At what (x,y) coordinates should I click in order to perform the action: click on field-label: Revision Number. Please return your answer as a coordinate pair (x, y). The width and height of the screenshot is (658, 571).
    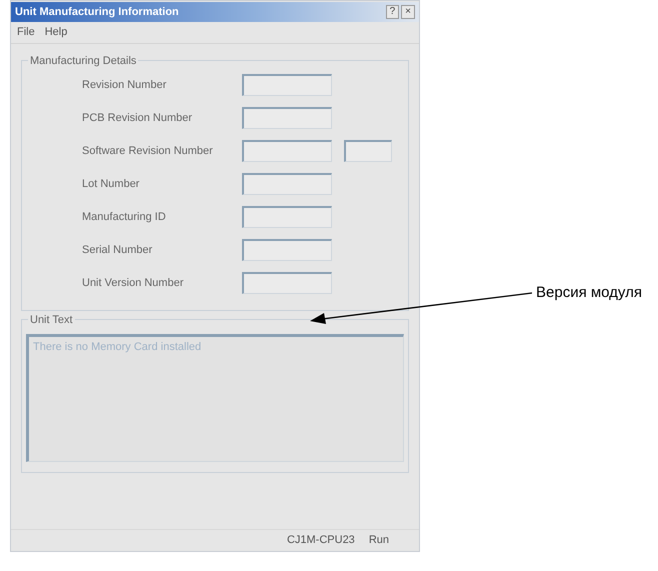
    Looking at the image, I should click on (124, 85).